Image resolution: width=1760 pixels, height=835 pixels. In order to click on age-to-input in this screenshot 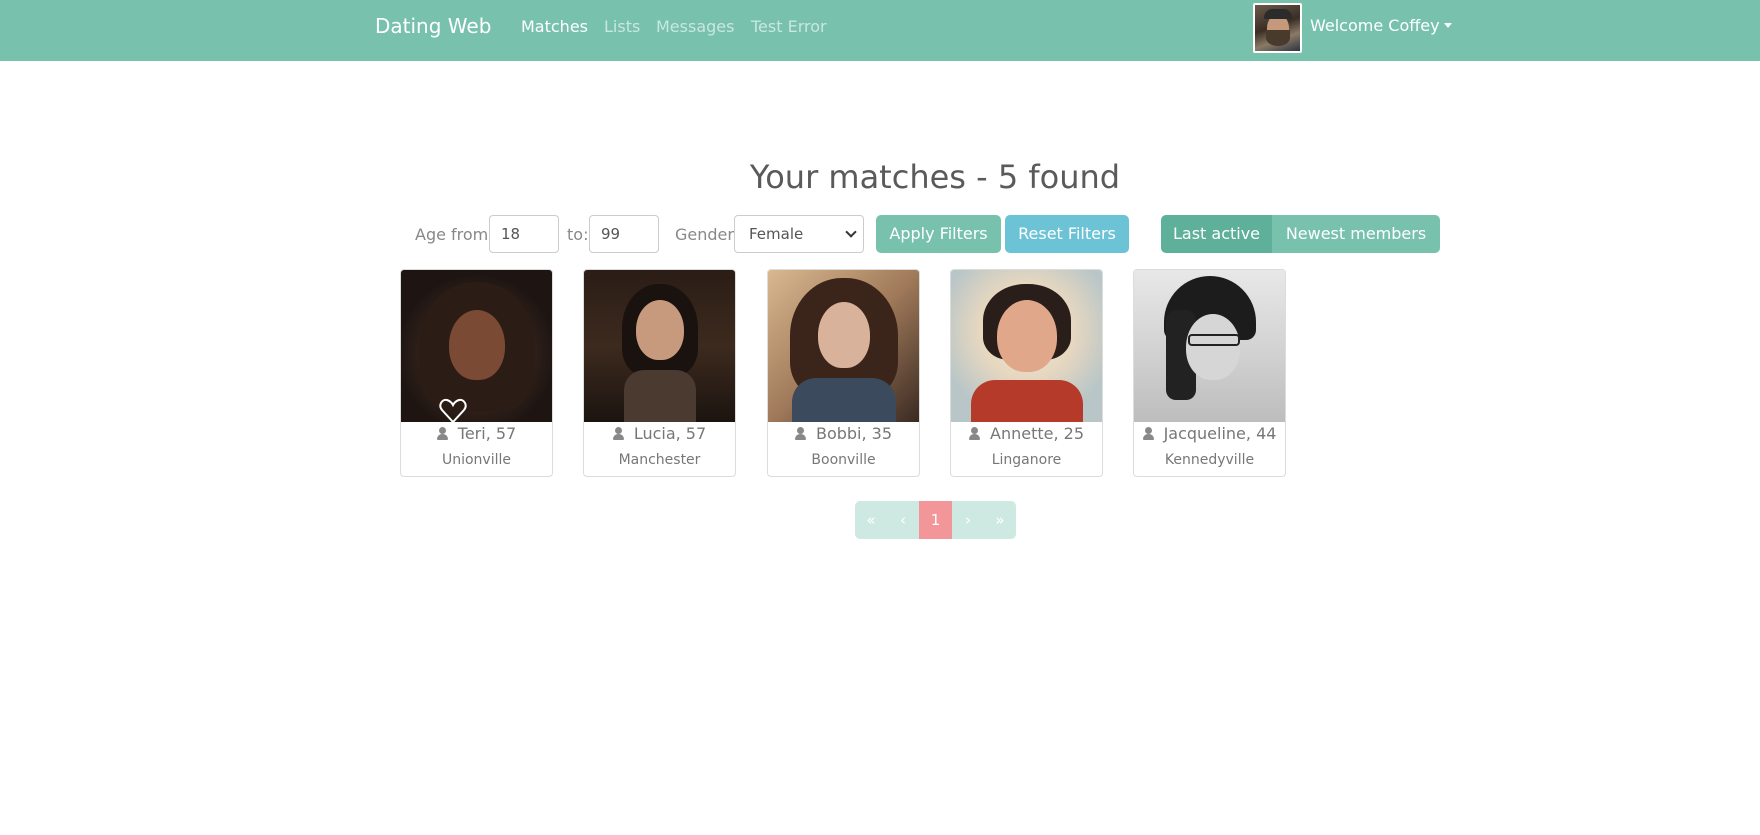, I will do `click(624, 234)`.